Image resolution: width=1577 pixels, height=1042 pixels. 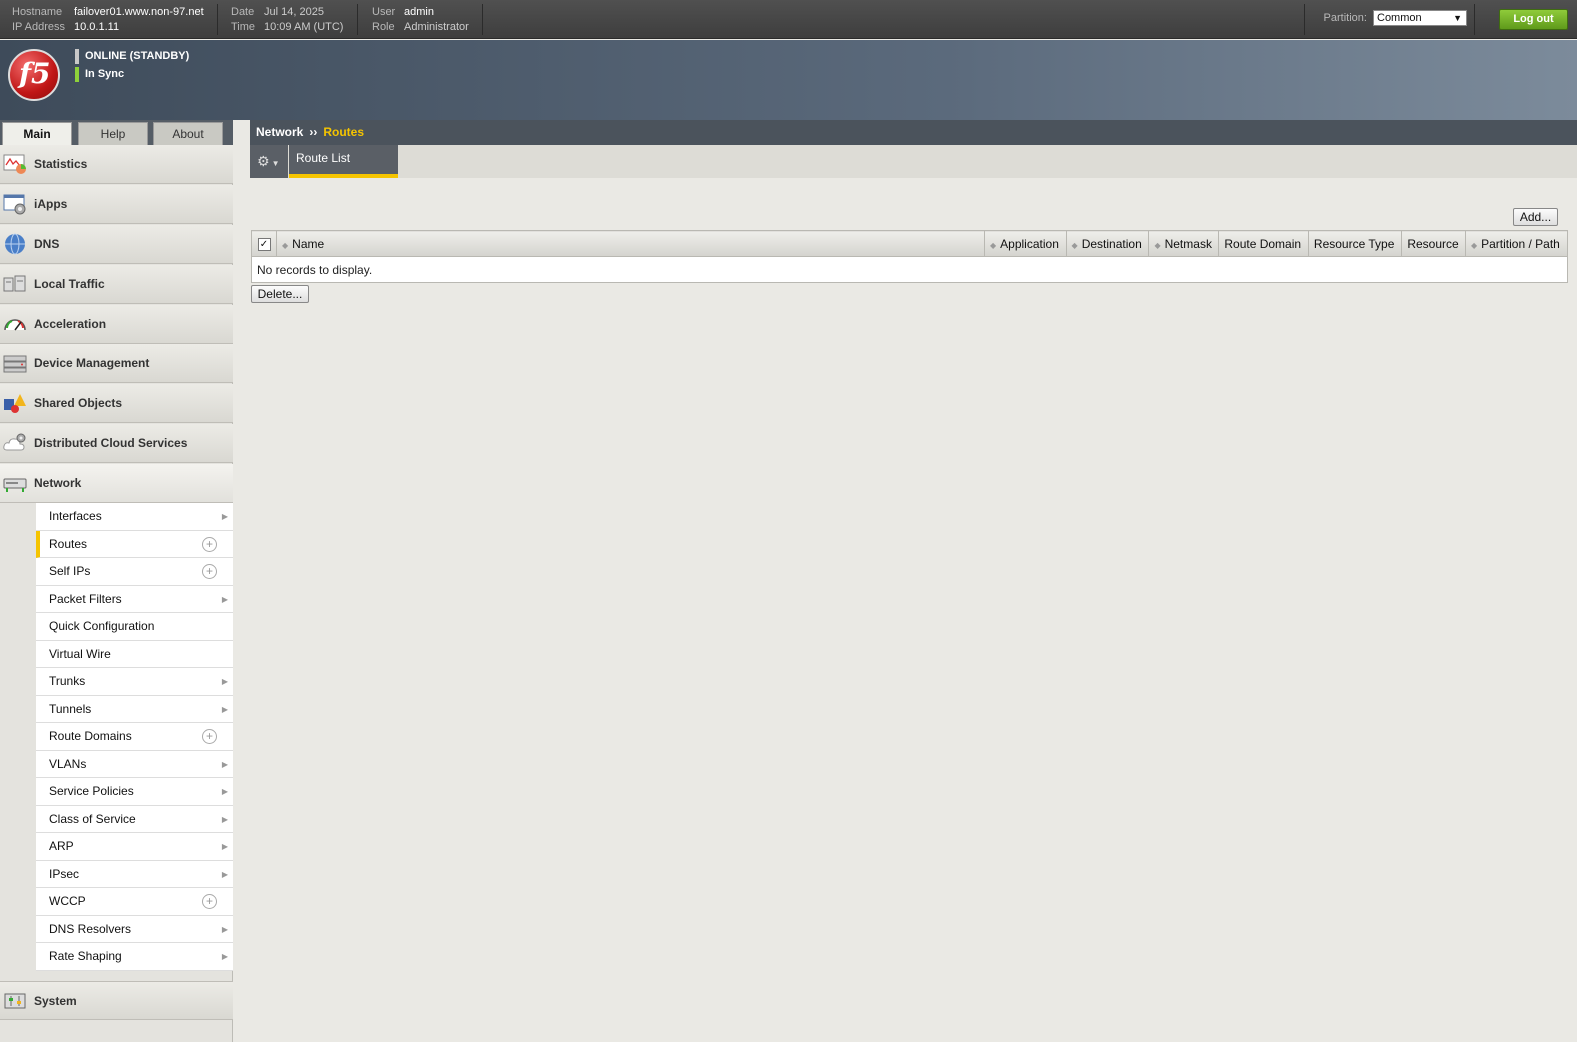 I want to click on date-info: Date Jul 14, 2025 Time 10:09 AM (UTC), so click(x=287, y=20).